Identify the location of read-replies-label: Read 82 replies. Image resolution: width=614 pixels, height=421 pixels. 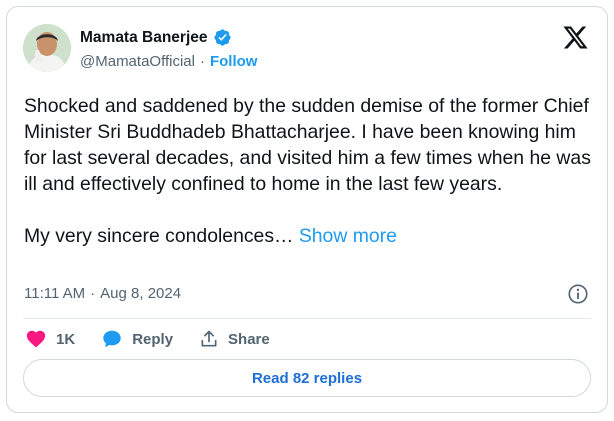
(307, 378).